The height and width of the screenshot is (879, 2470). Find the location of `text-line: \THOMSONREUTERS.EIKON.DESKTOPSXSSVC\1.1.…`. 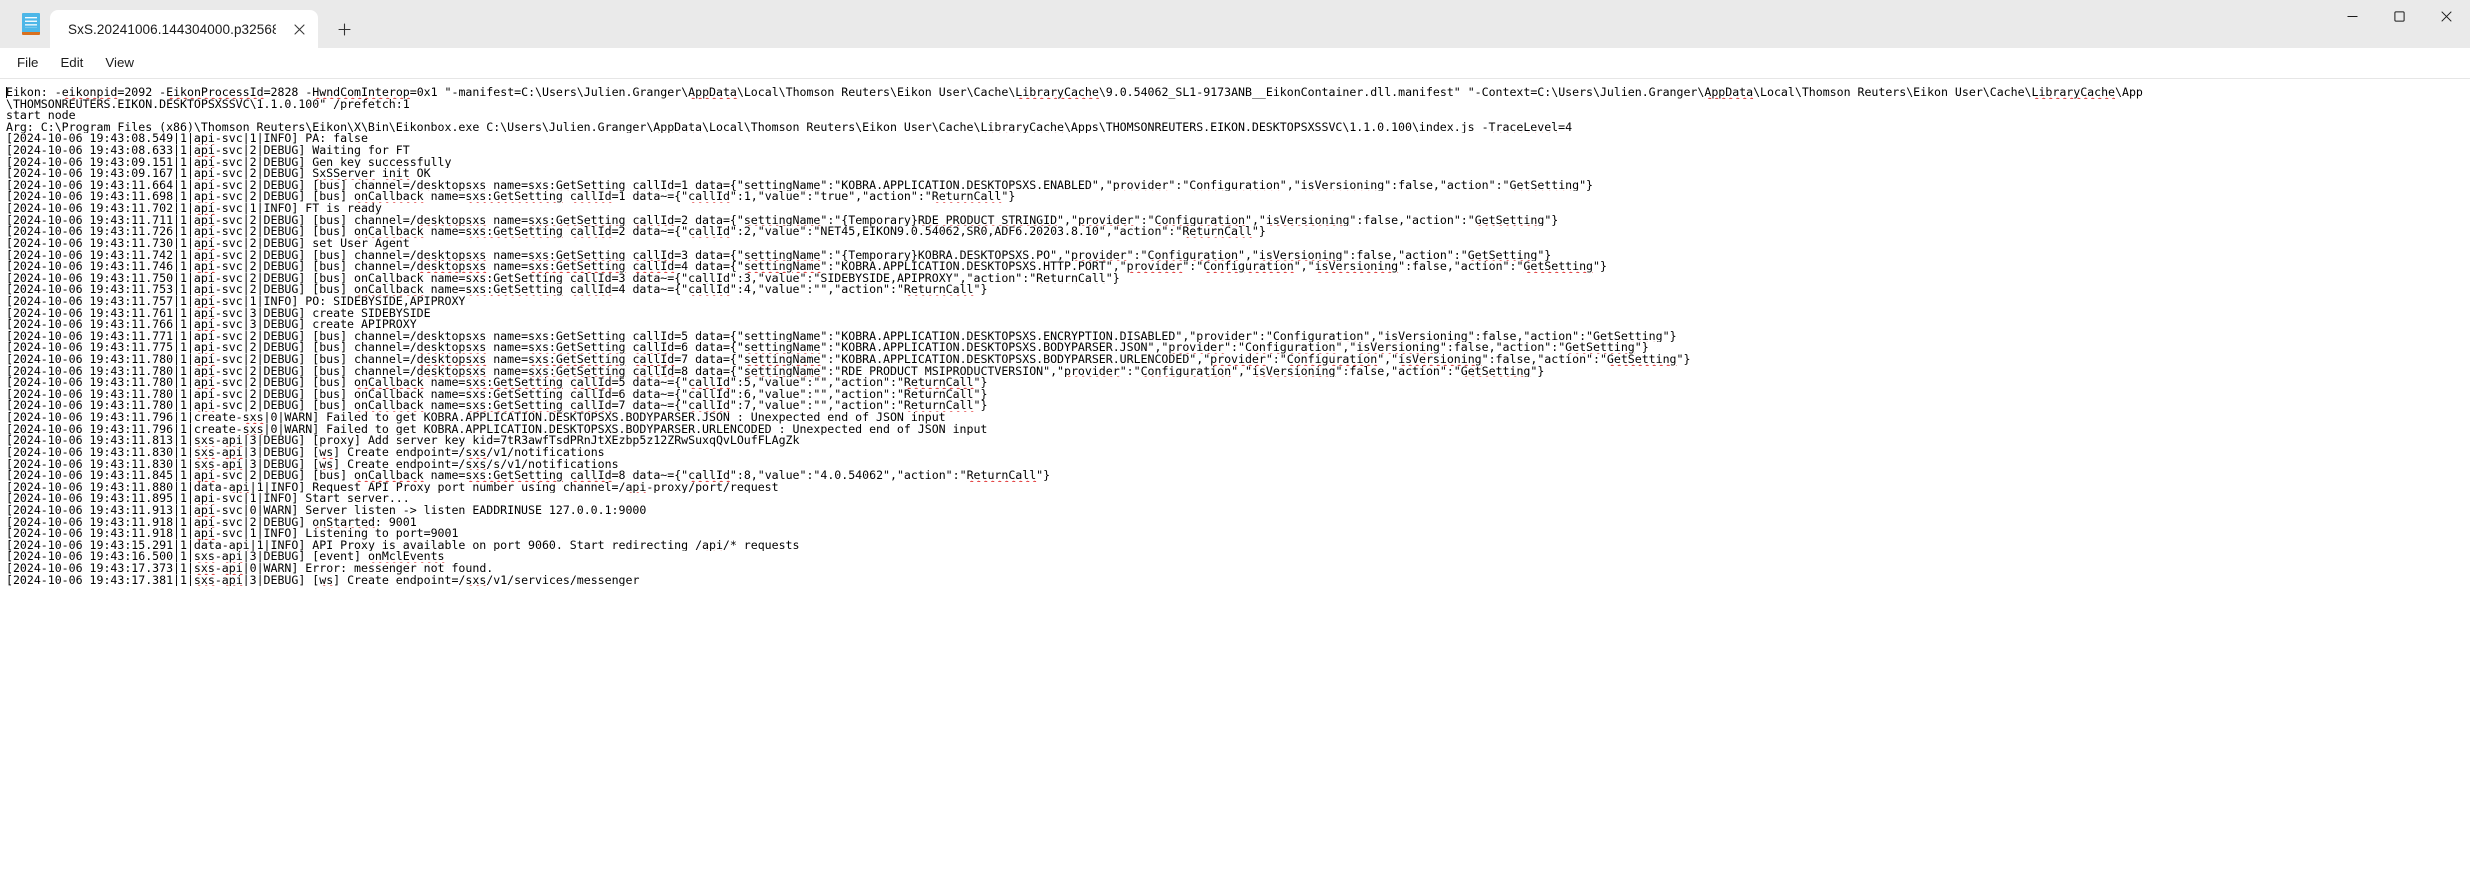

text-line: \THOMSONREUTERS.EIKON.DESKTOPSXSSVC\1.1.… is located at coordinates (208, 104).